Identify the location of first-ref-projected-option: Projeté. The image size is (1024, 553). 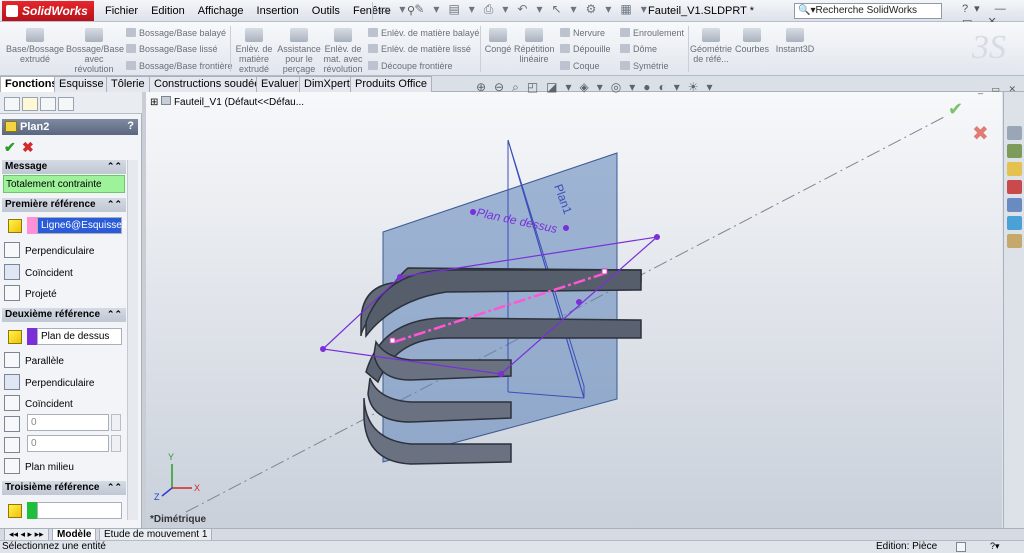
(30, 293).